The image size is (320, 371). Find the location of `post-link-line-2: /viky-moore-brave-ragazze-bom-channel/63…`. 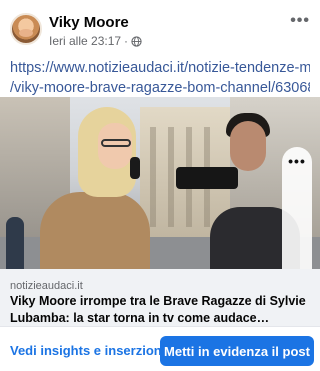

post-link-line-2: /viky-moore-brave-ragazze-bom-channel/63… is located at coordinates (160, 88).